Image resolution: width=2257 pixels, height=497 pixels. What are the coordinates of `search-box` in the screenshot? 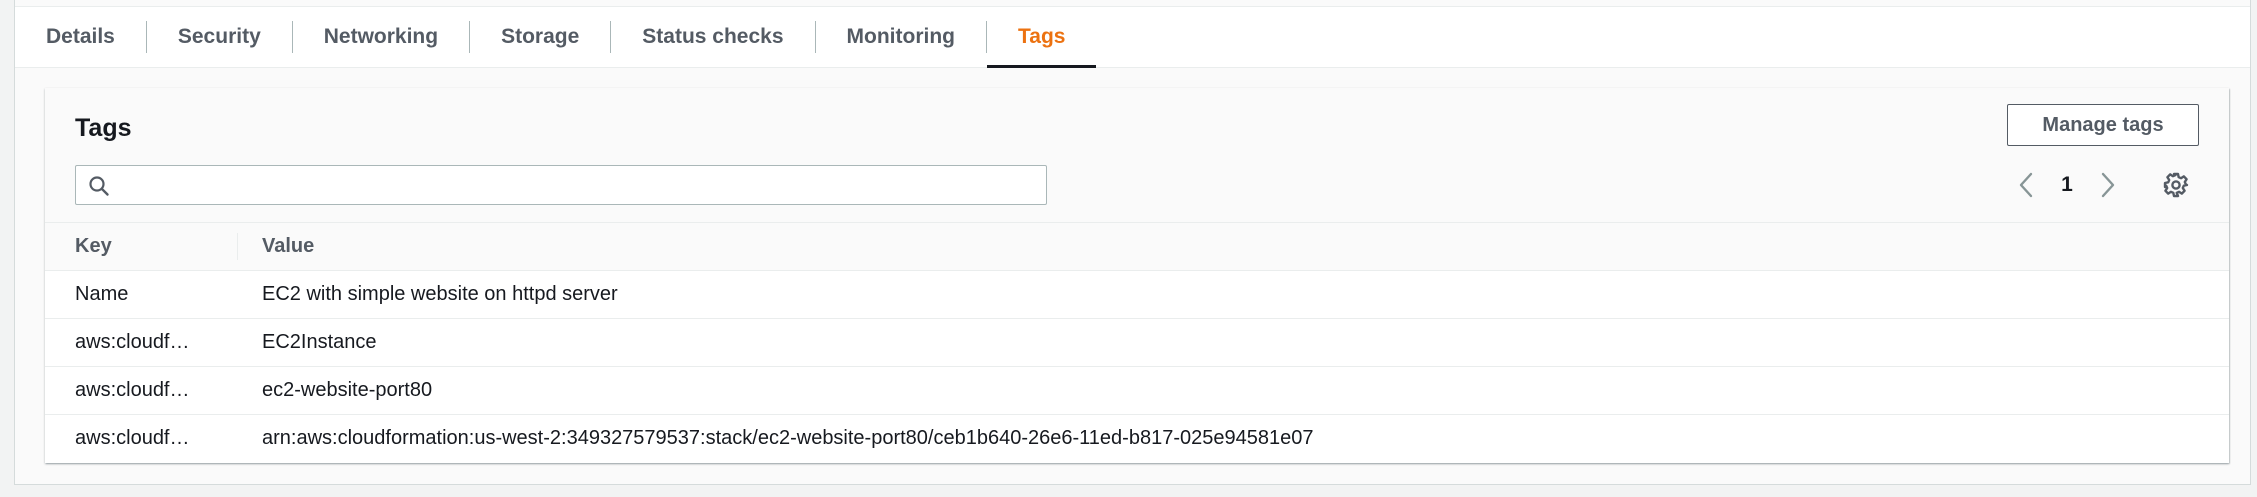 It's located at (561, 185).